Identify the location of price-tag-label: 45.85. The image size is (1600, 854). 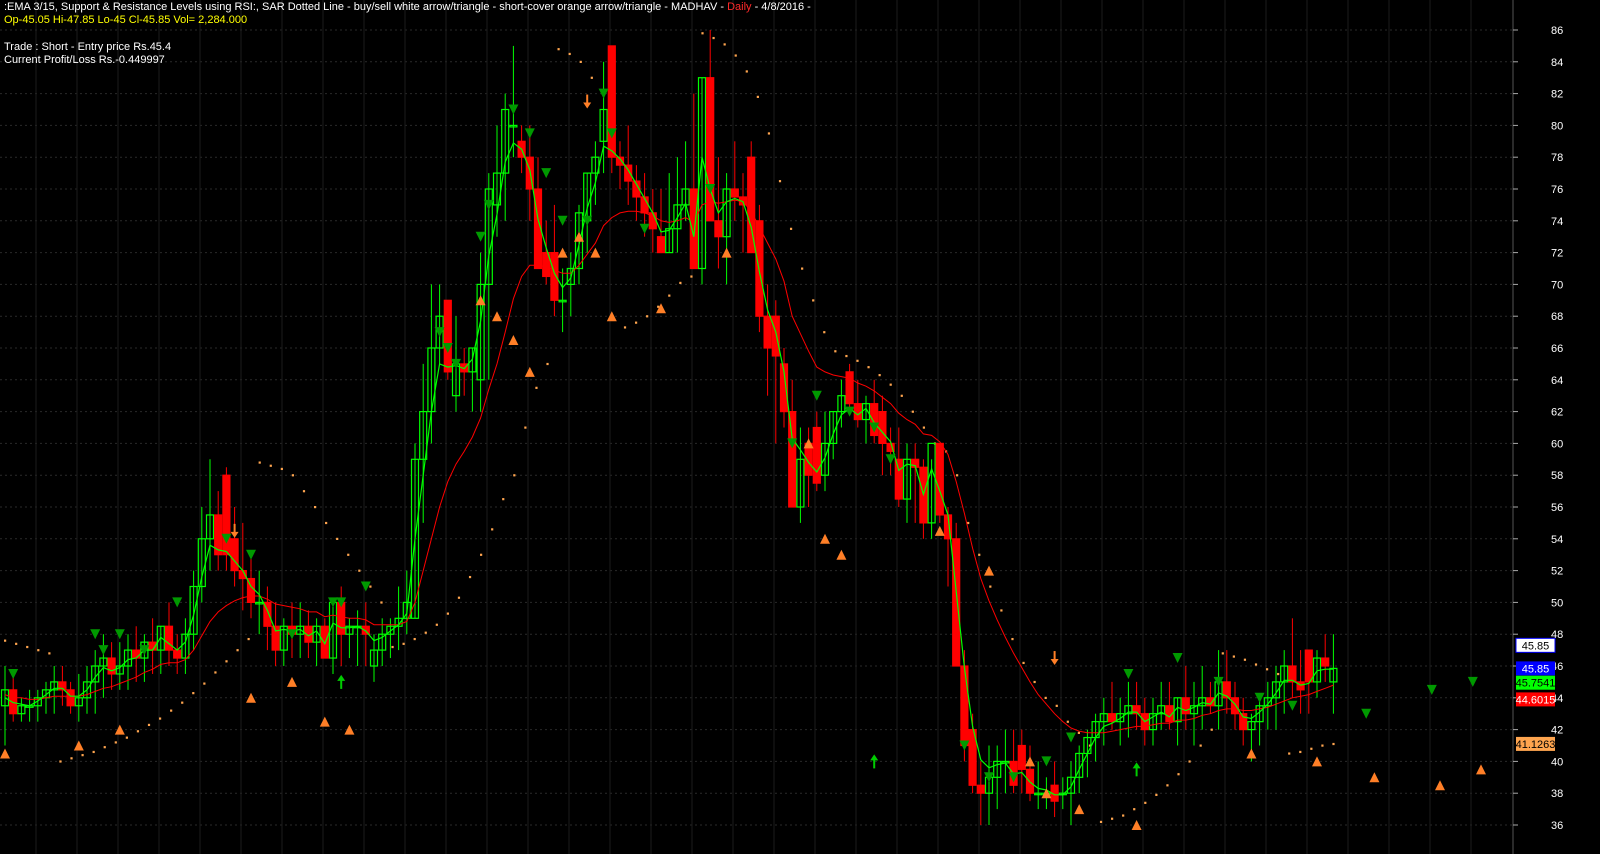
(1536, 646).